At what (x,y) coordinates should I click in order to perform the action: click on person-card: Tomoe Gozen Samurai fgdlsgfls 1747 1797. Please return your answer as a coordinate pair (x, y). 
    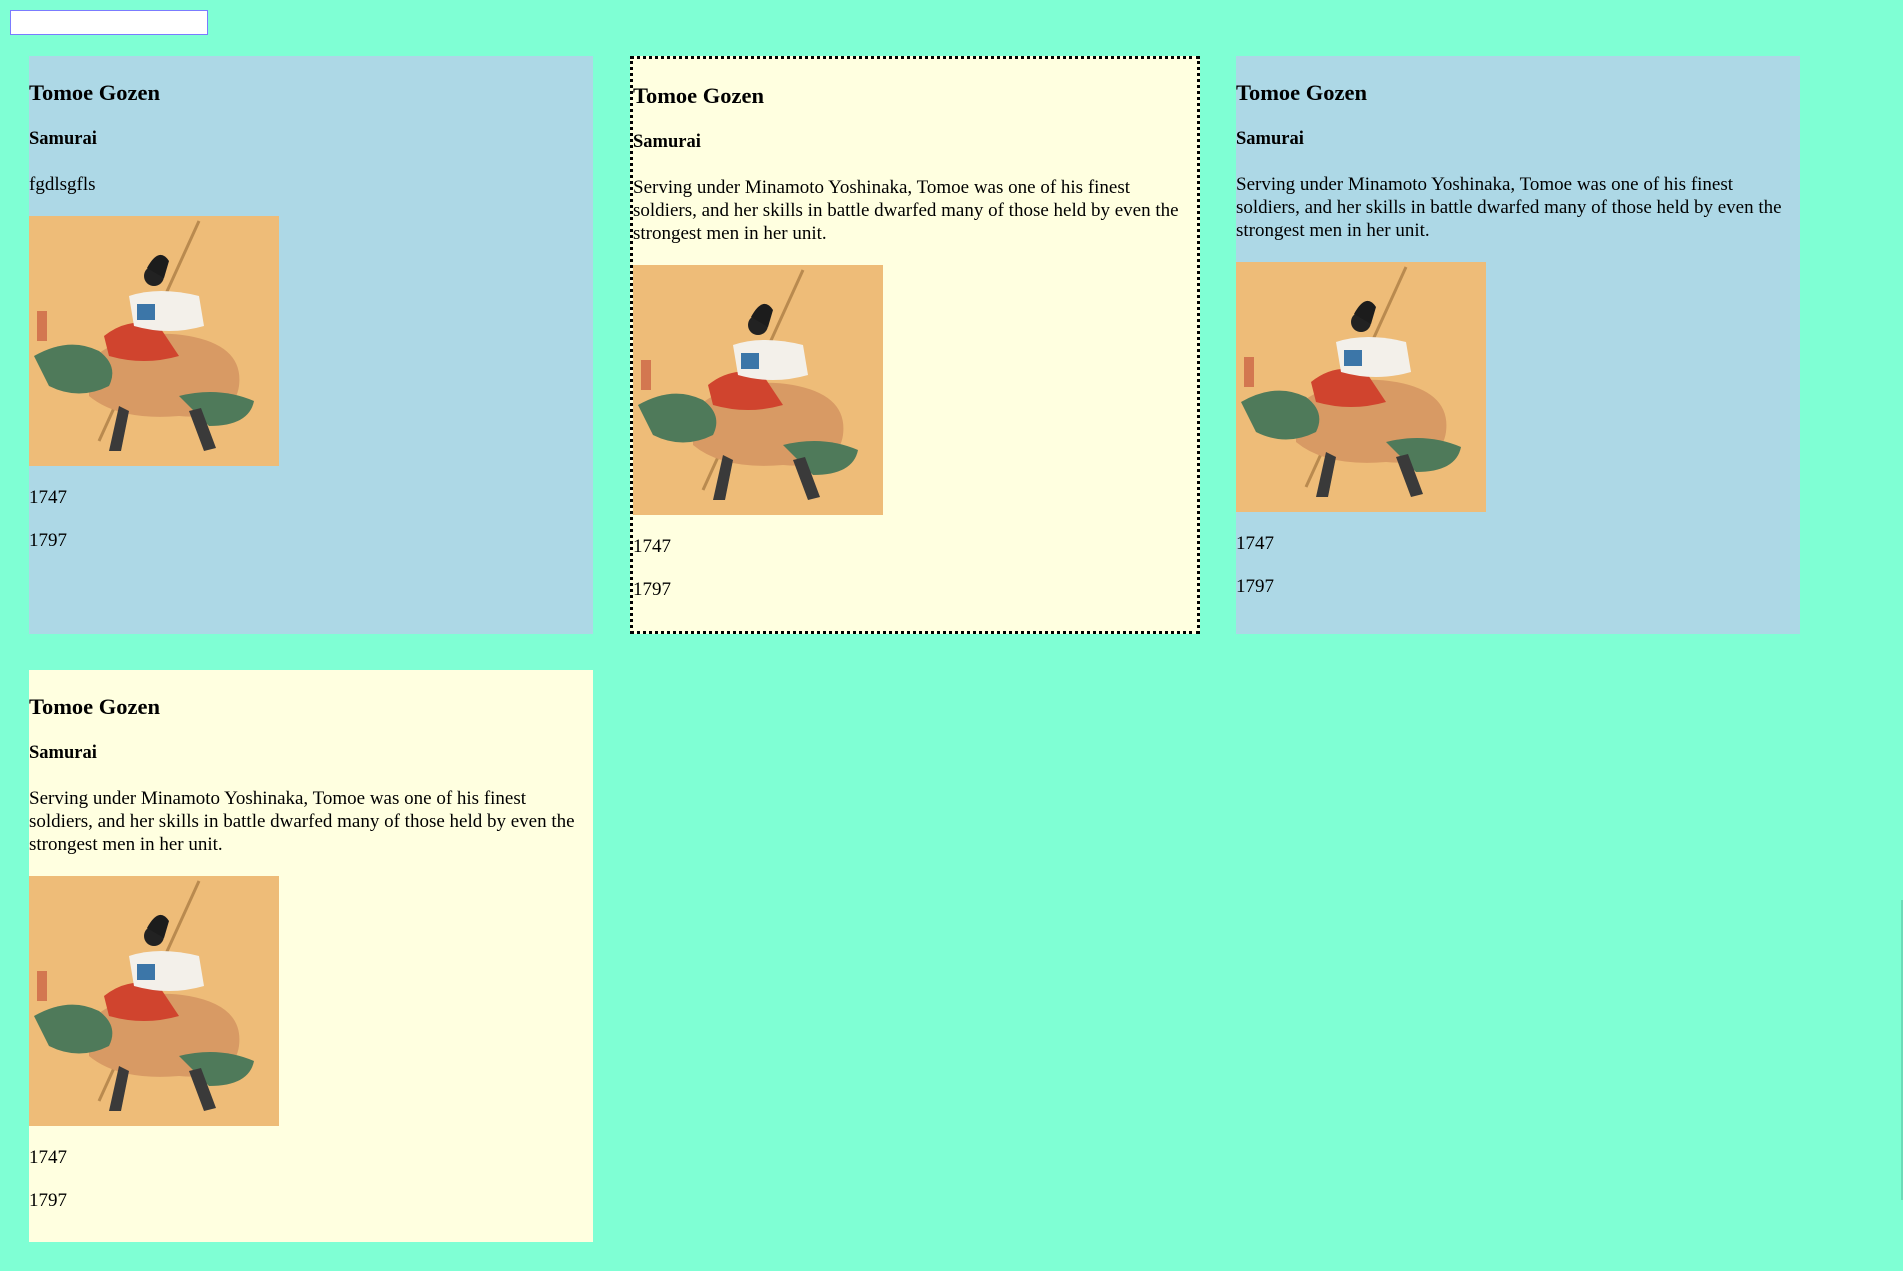
    Looking at the image, I should click on (311, 345).